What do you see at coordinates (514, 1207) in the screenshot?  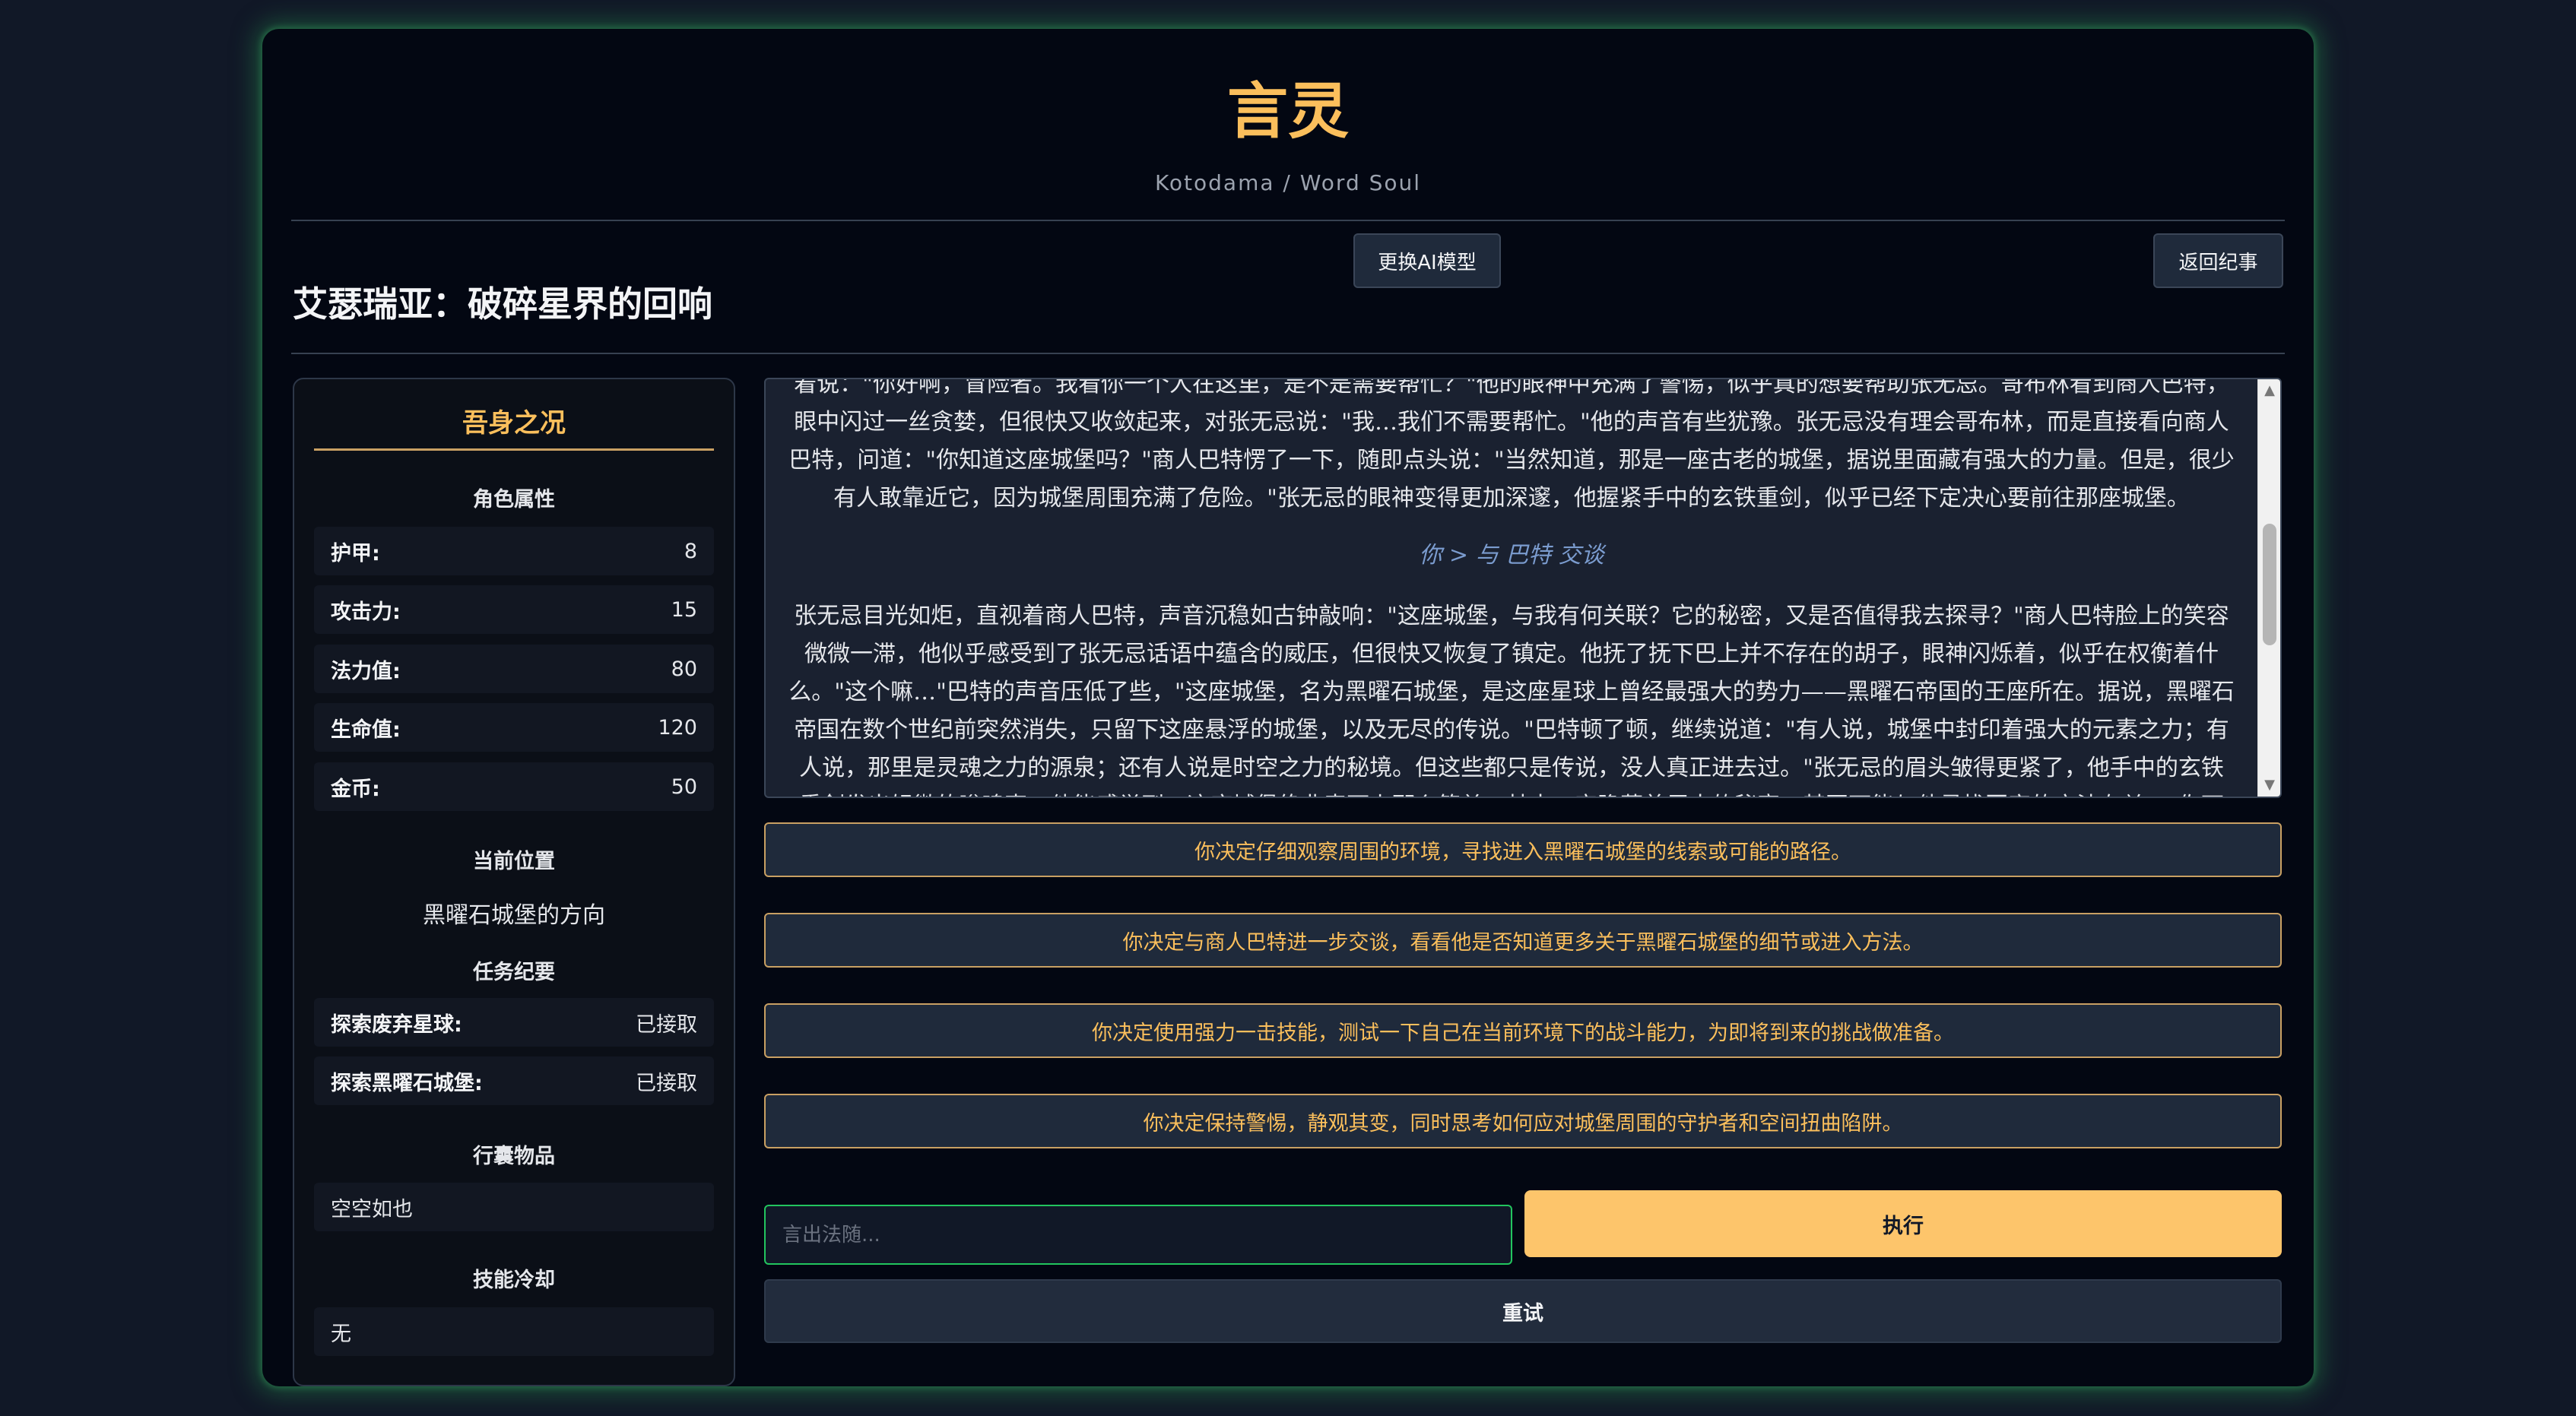 I see `inventory-row: 空空如也` at bounding box center [514, 1207].